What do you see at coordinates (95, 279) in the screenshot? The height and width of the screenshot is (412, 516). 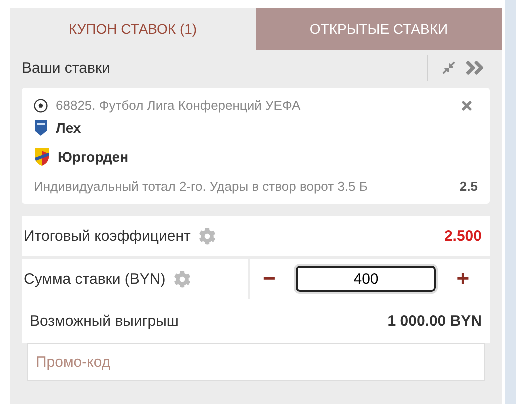 I see `stake-label: Сумма ставки (BYN)` at bounding box center [95, 279].